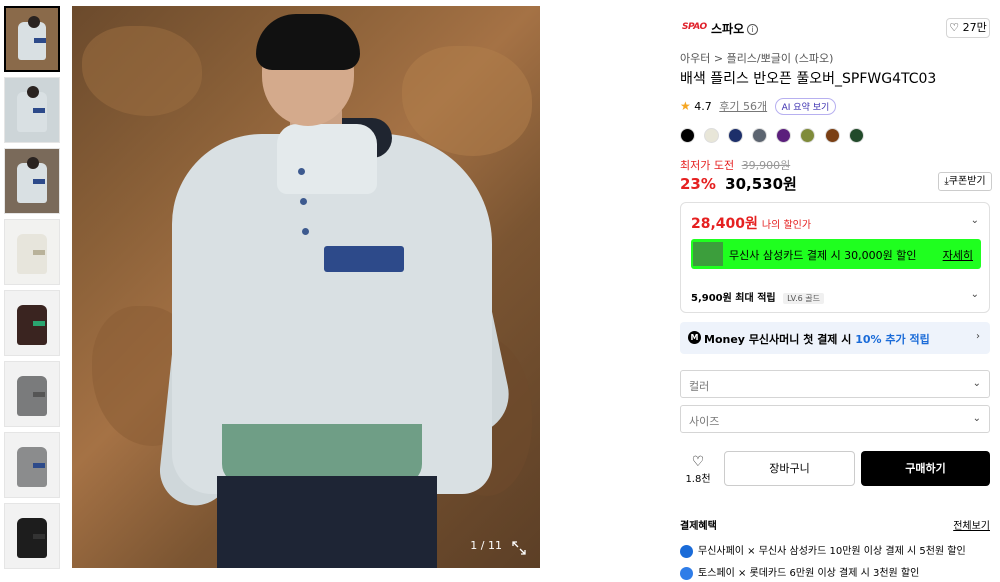 This screenshot has height=582, width=1000. What do you see at coordinates (698, 479) in the screenshot?
I see `favorite-count: 1.8천` at bounding box center [698, 479].